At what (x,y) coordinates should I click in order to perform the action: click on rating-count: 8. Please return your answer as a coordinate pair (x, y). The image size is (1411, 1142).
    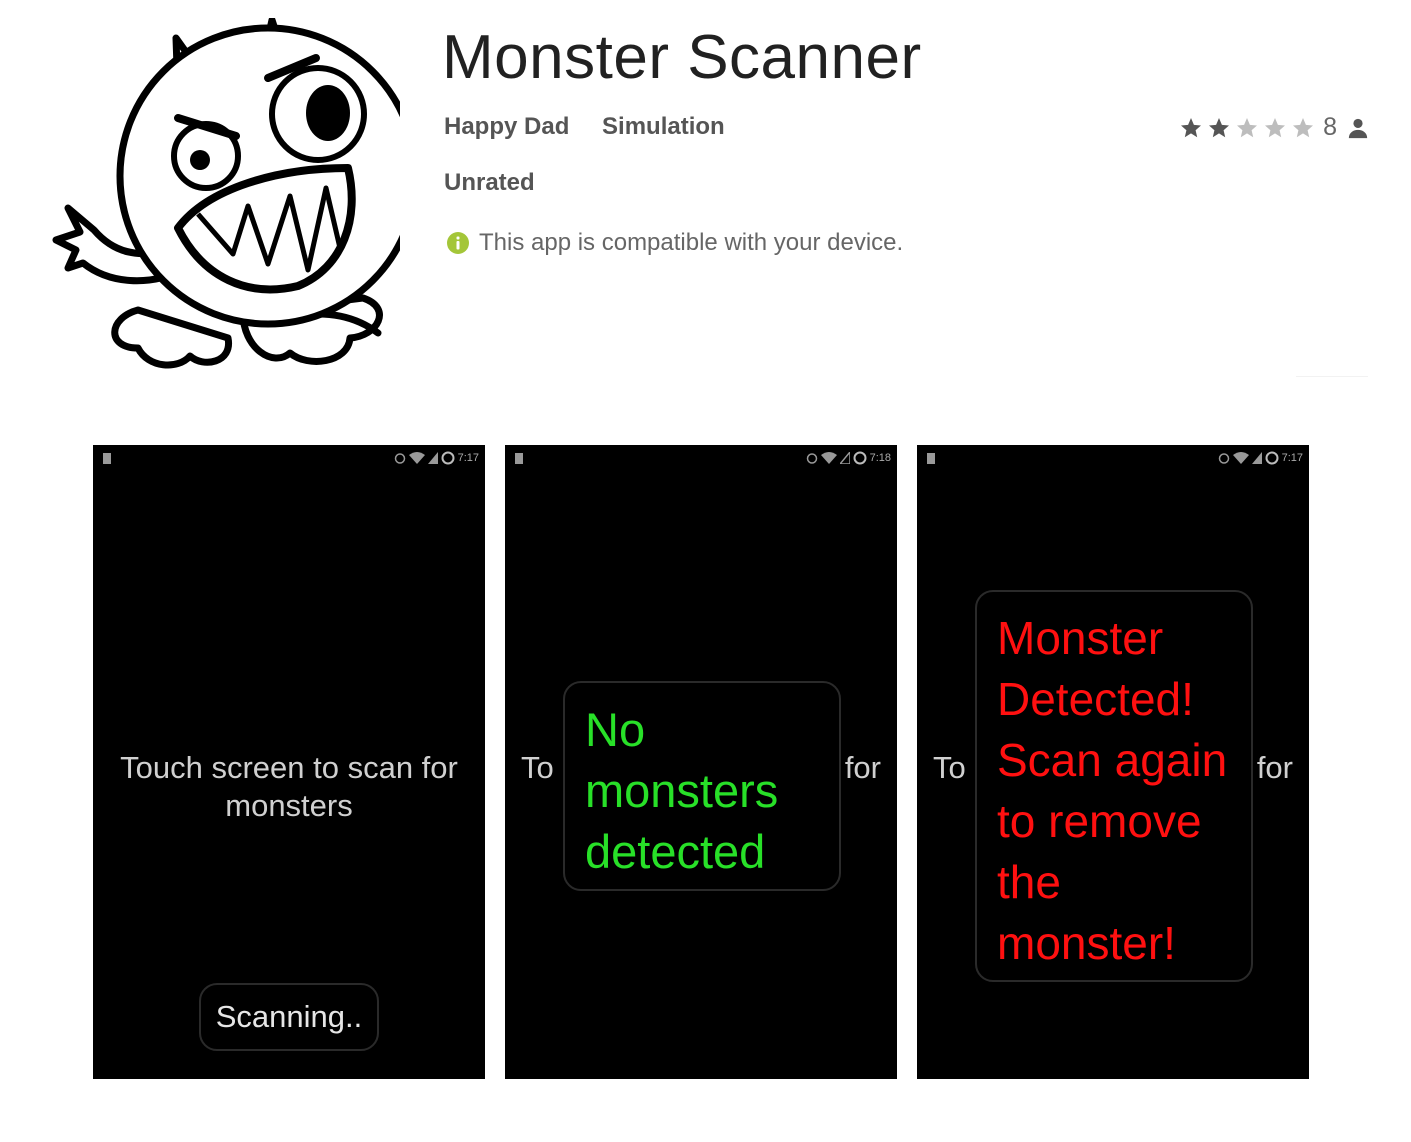
    Looking at the image, I should click on (1330, 127).